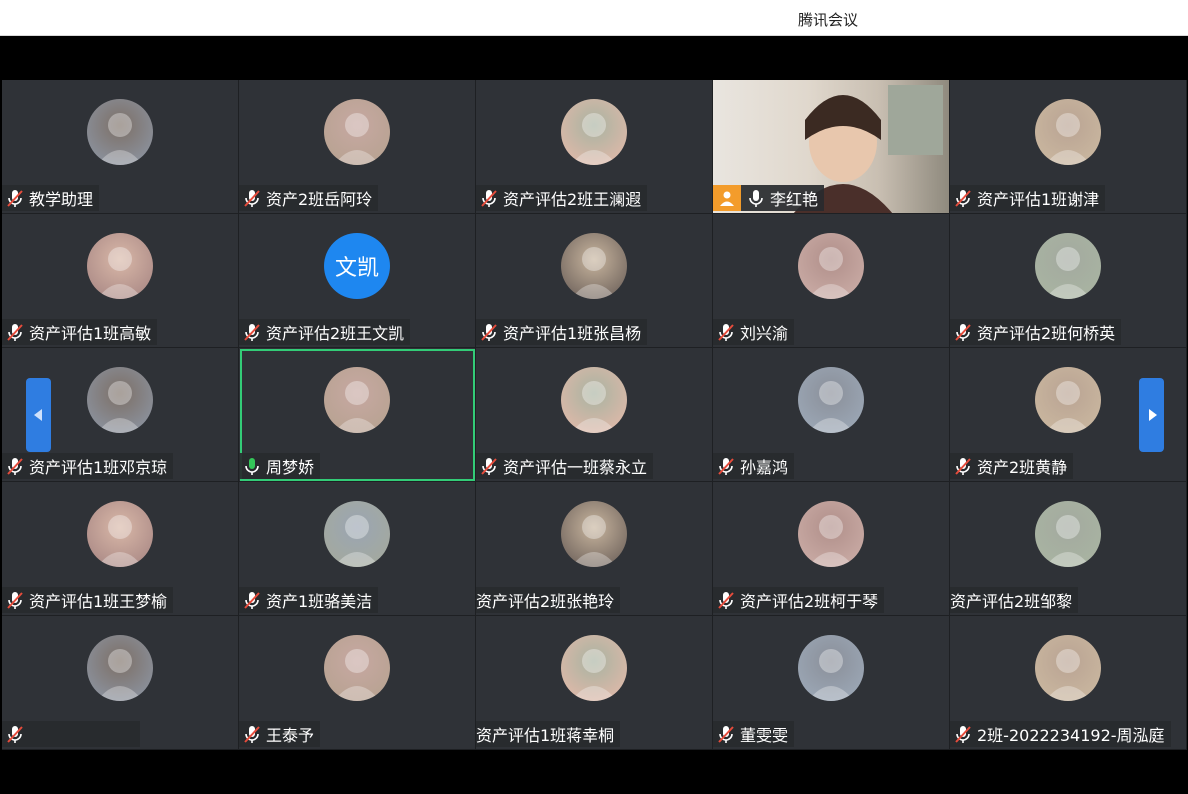 This screenshot has width=1188, height=794. I want to click on participant-name-bar: 资产1班骆美洁, so click(309, 600).